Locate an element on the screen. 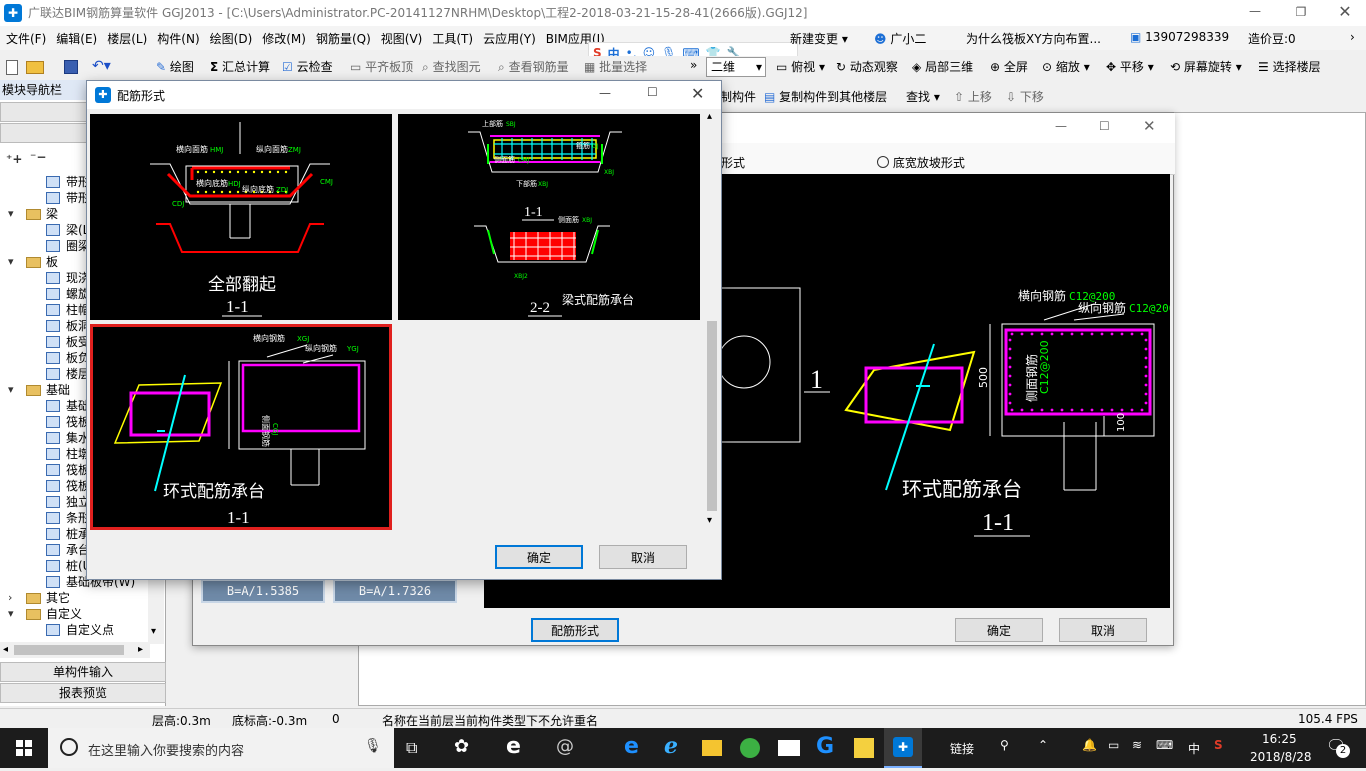  task-view-icon: ⧉ is located at coordinates (411, 748).